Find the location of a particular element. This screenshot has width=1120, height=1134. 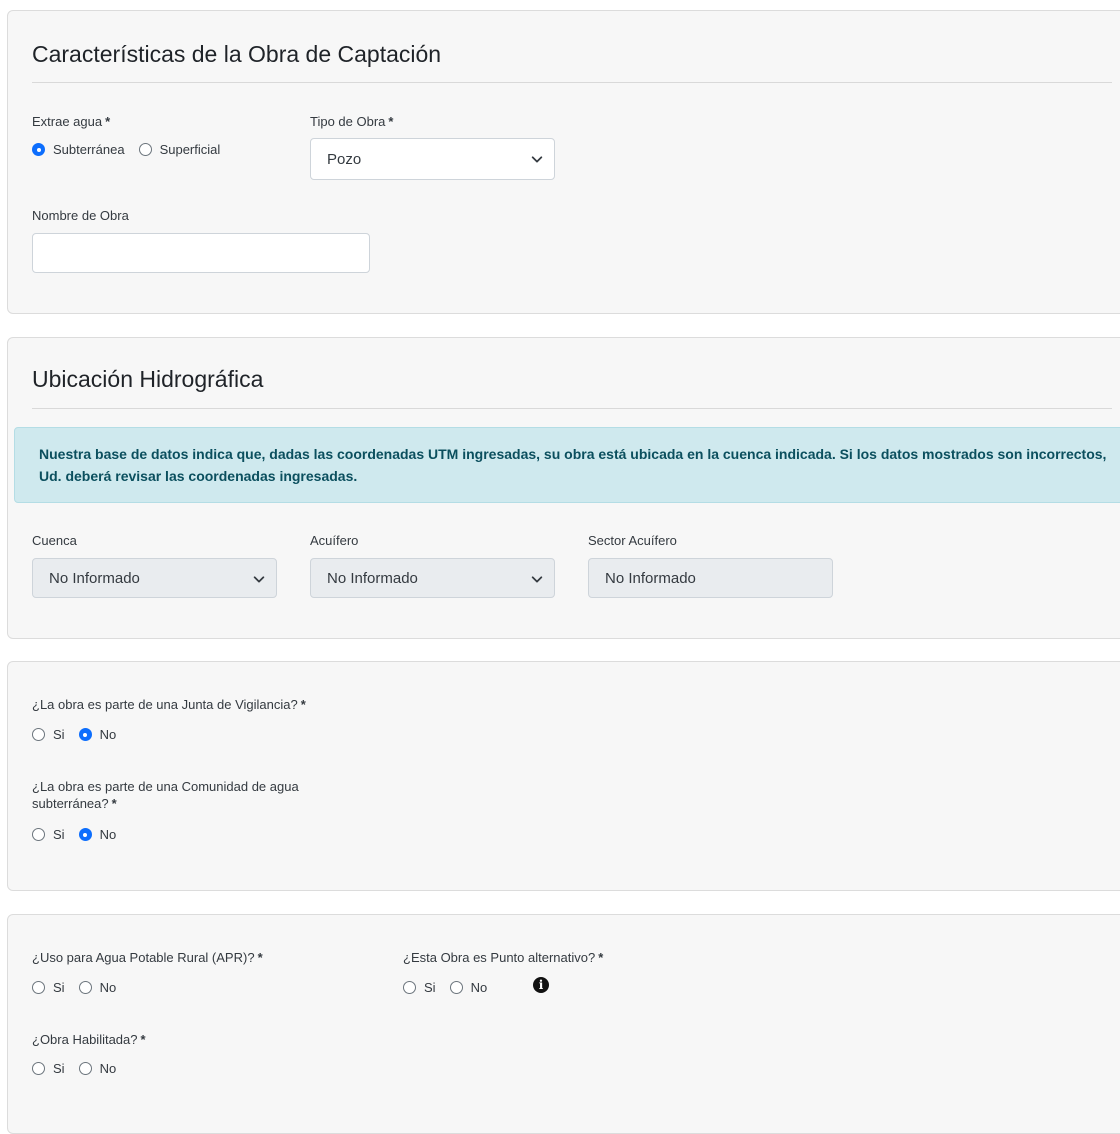

info-circle-icon: i is located at coordinates (541, 985).